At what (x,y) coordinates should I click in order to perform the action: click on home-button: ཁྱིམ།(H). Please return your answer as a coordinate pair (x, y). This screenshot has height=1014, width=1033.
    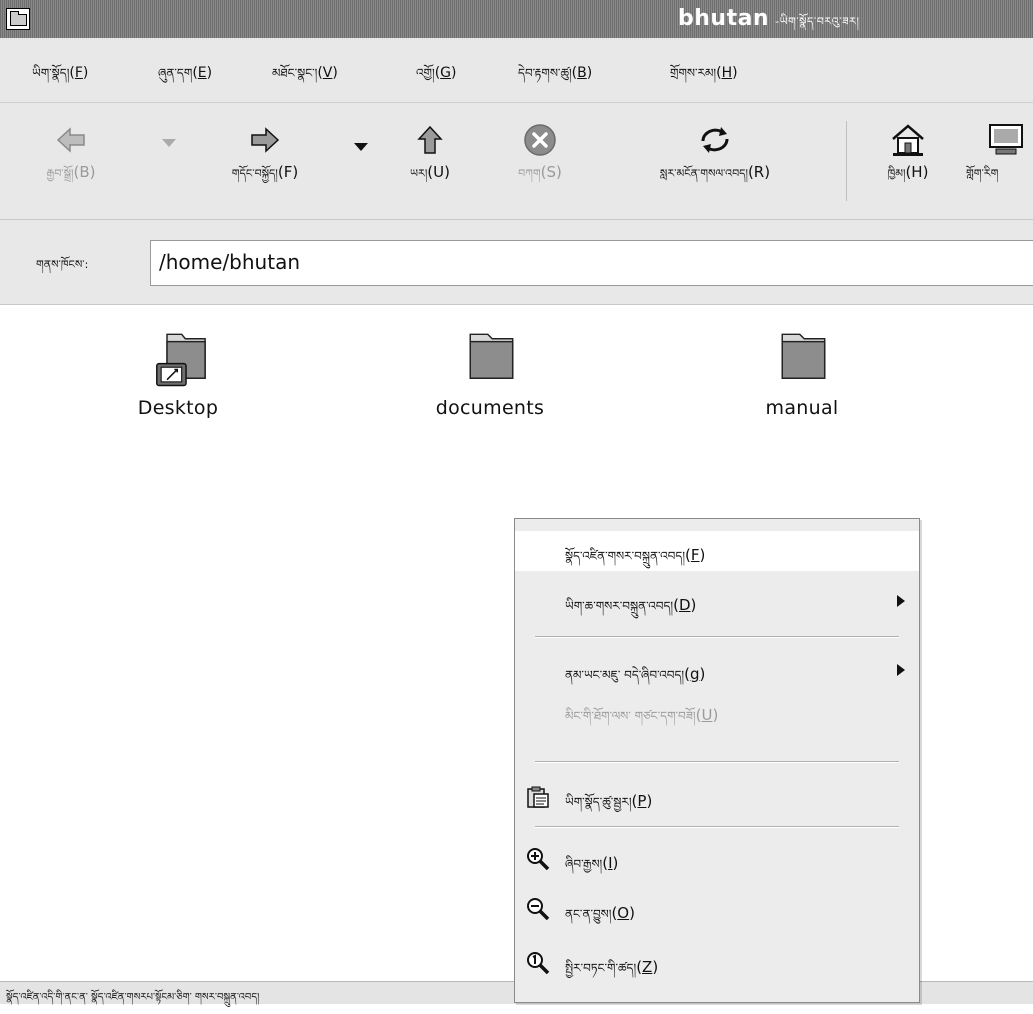
    Looking at the image, I should click on (908, 157).